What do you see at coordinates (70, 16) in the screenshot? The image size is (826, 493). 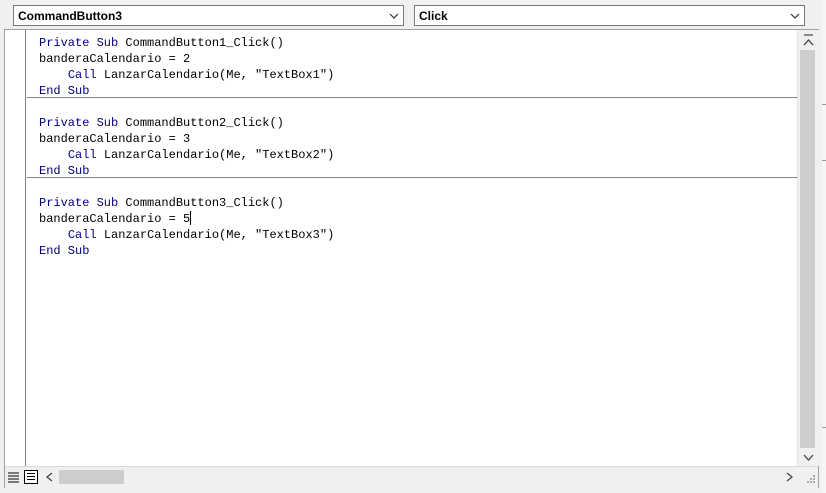 I see `object-dropdown-value: CommandButton3` at bounding box center [70, 16].